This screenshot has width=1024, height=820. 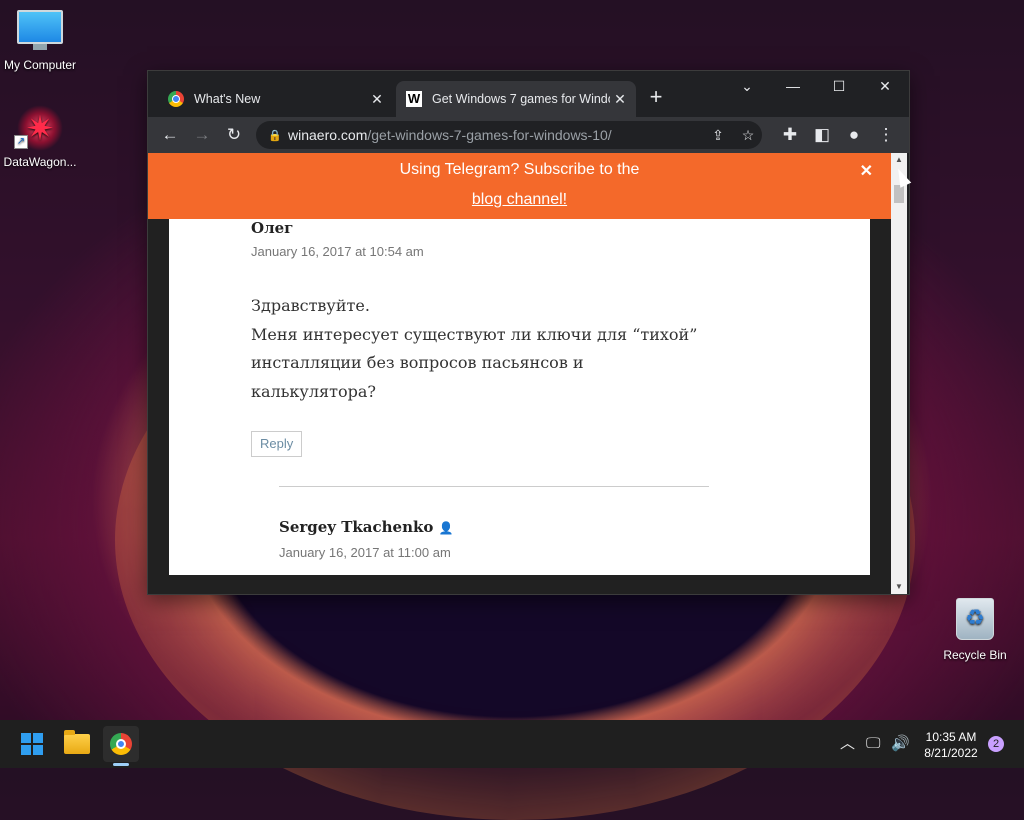 I want to click on desktop-icon-my-computer: My Computer, so click(x=40, y=41).